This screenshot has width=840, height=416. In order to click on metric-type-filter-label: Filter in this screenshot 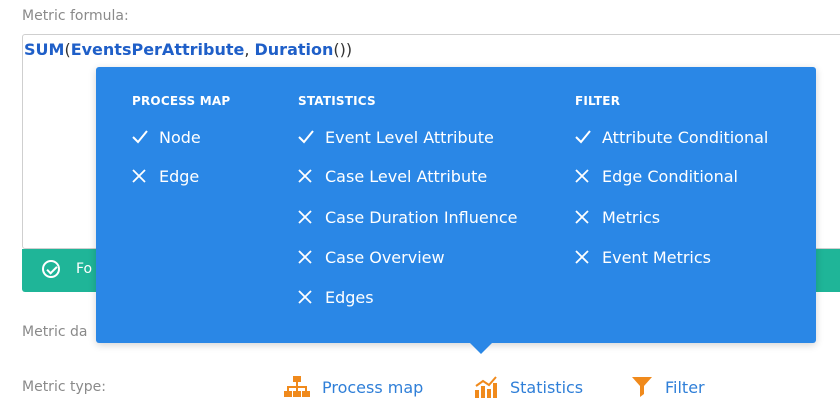, I will do `click(685, 387)`.